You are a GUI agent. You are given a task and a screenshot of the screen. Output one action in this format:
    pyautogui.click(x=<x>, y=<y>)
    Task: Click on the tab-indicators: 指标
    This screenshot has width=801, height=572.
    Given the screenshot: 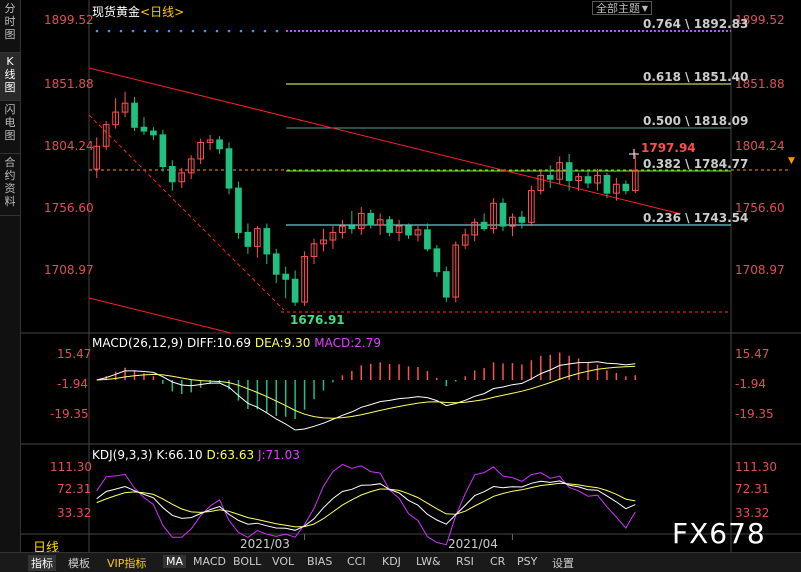 What is the action you would take?
    pyautogui.click(x=42, y=563)
    